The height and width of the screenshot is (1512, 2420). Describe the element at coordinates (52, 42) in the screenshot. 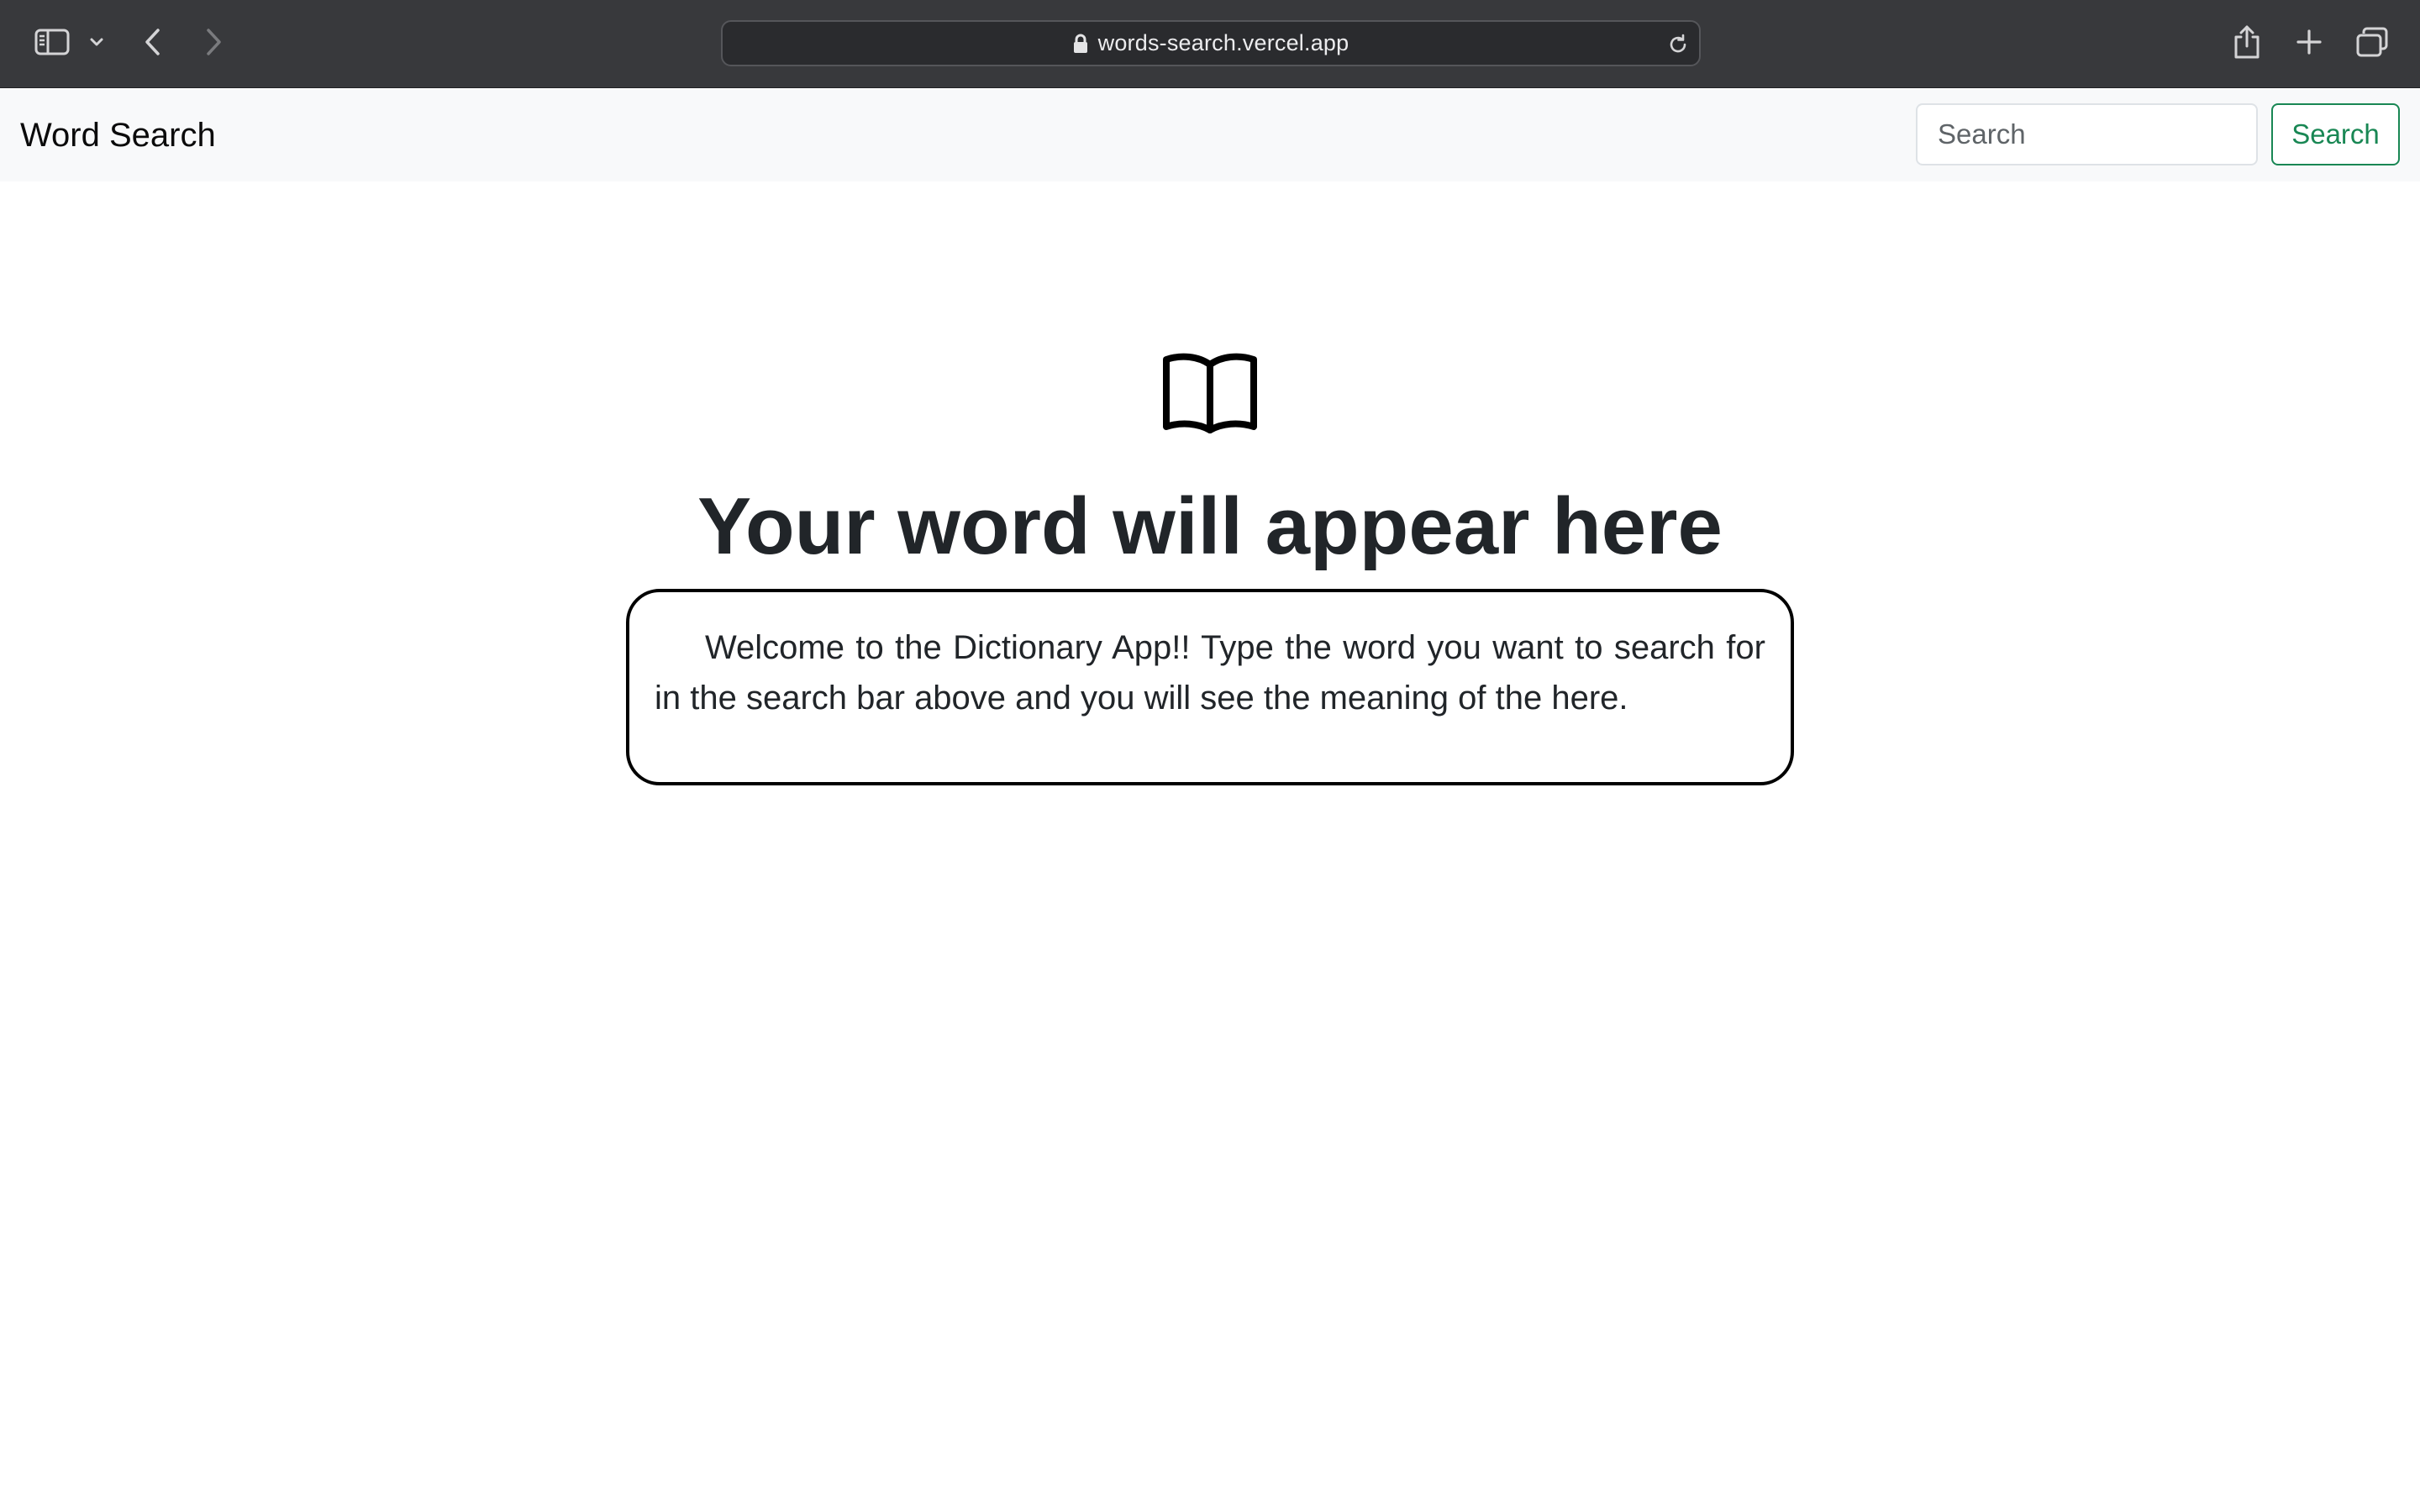

I see `sidebar-icon` at that location.